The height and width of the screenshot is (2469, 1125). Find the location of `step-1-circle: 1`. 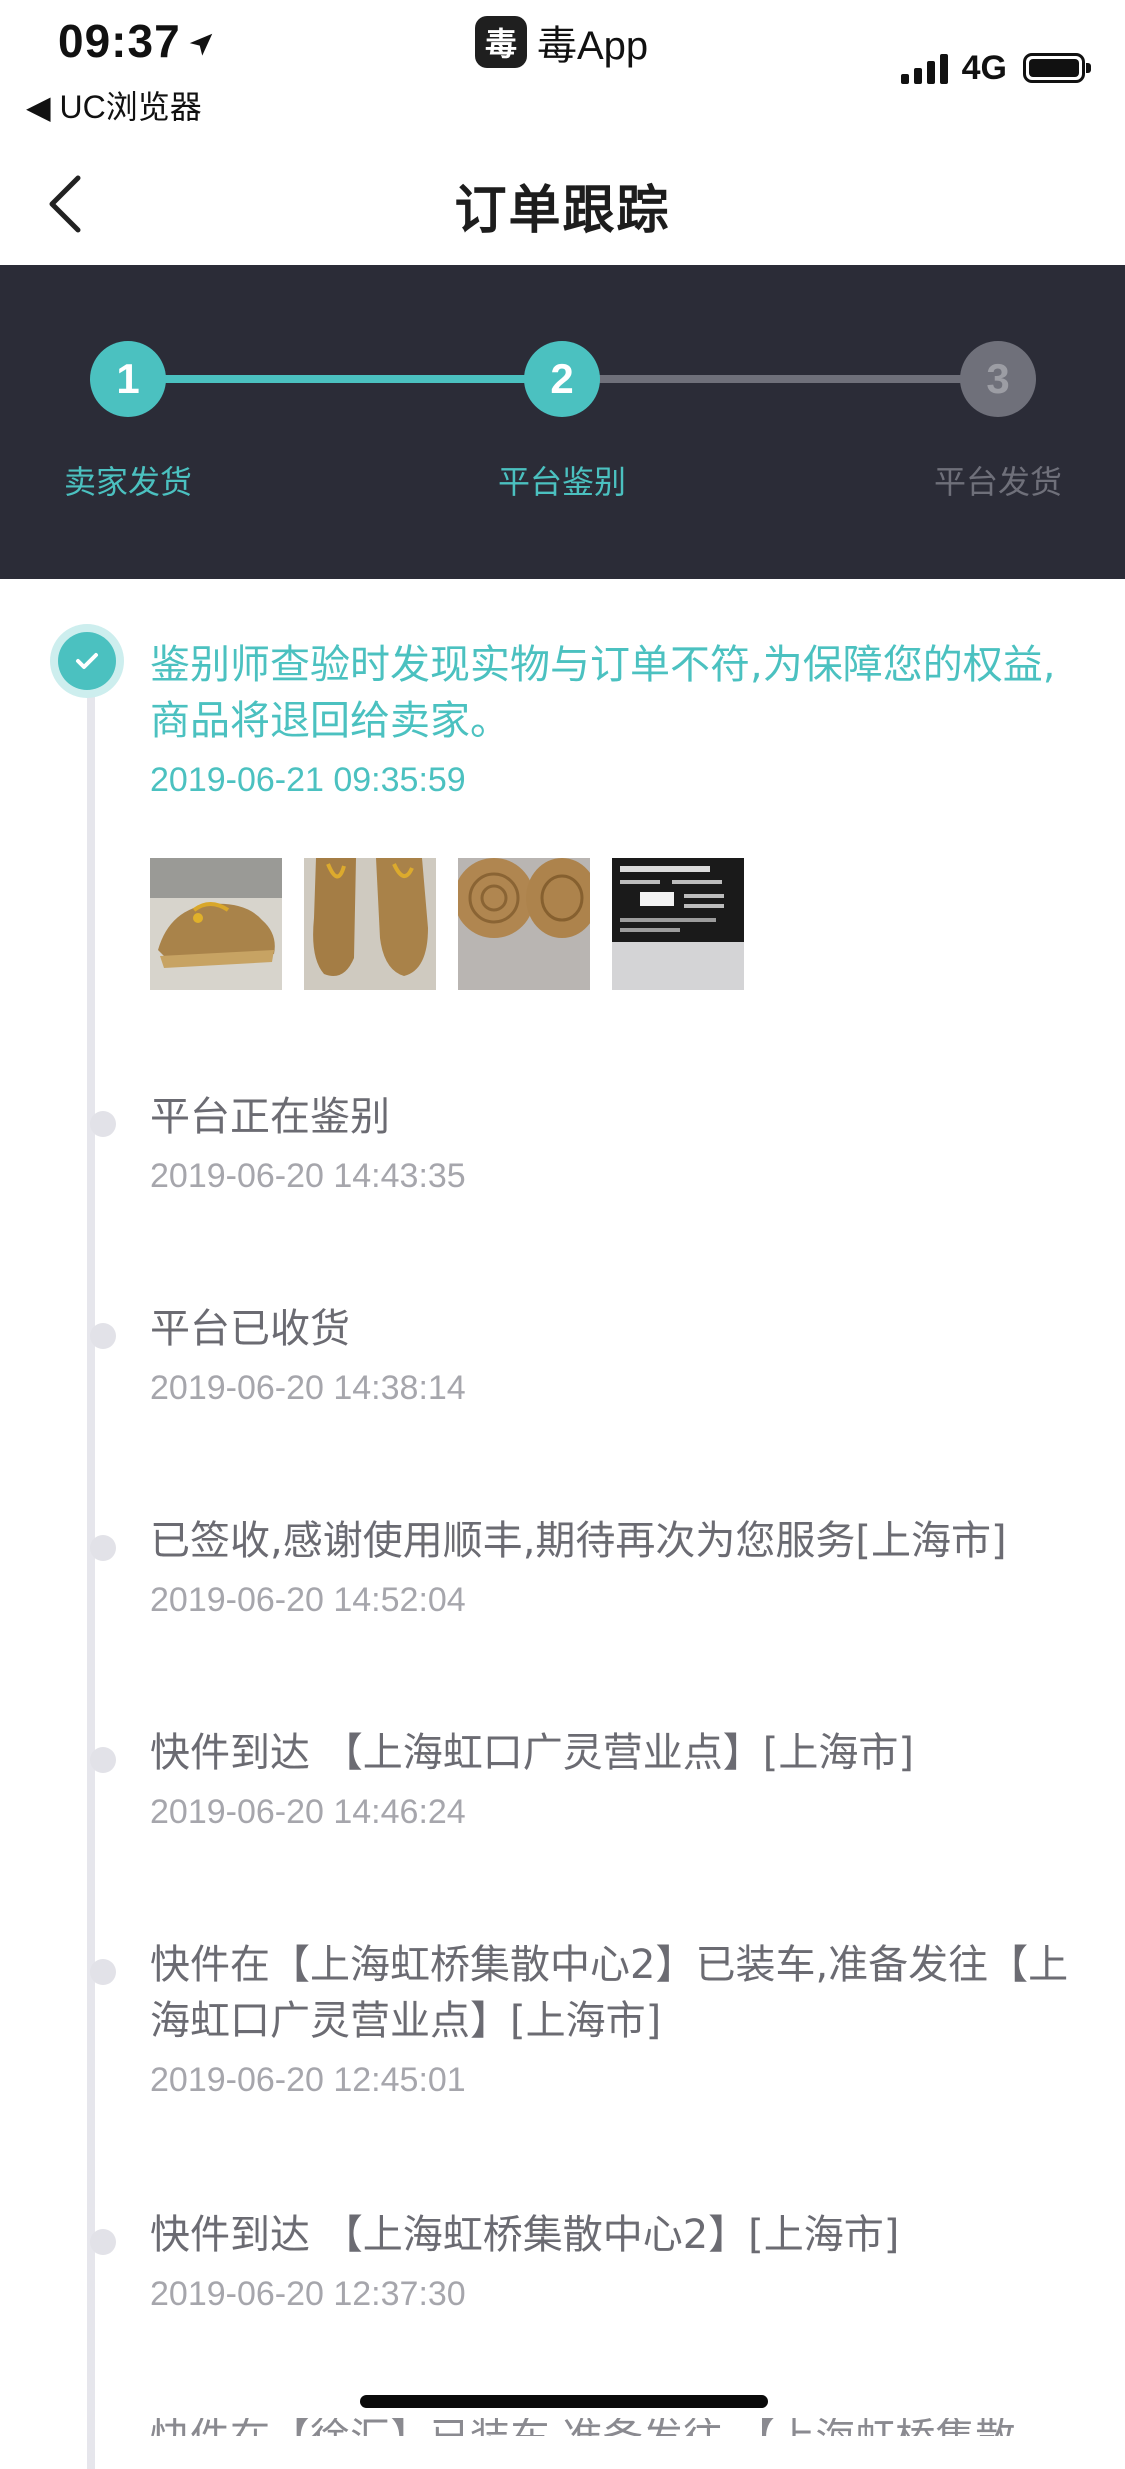

step-1-circle: 1 is located at coordinates (128, 379).